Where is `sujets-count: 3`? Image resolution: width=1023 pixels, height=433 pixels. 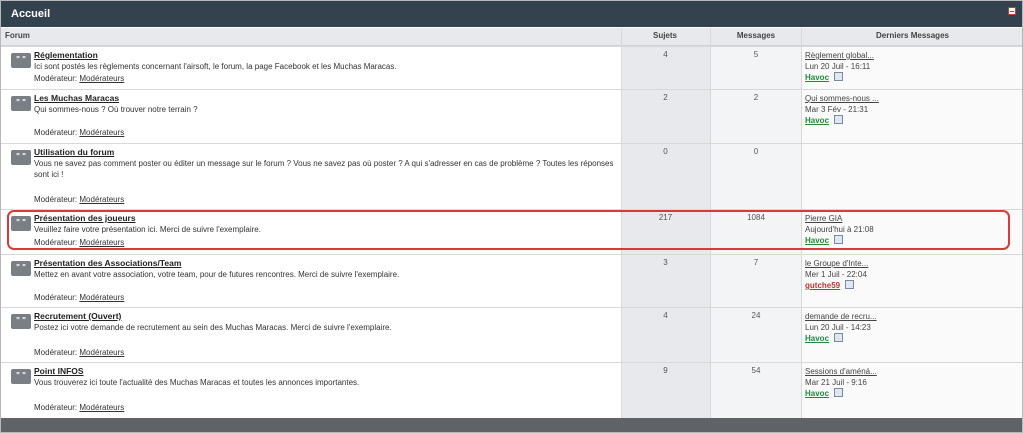
sujets-count: 3 is located at coordinates (665, 262).